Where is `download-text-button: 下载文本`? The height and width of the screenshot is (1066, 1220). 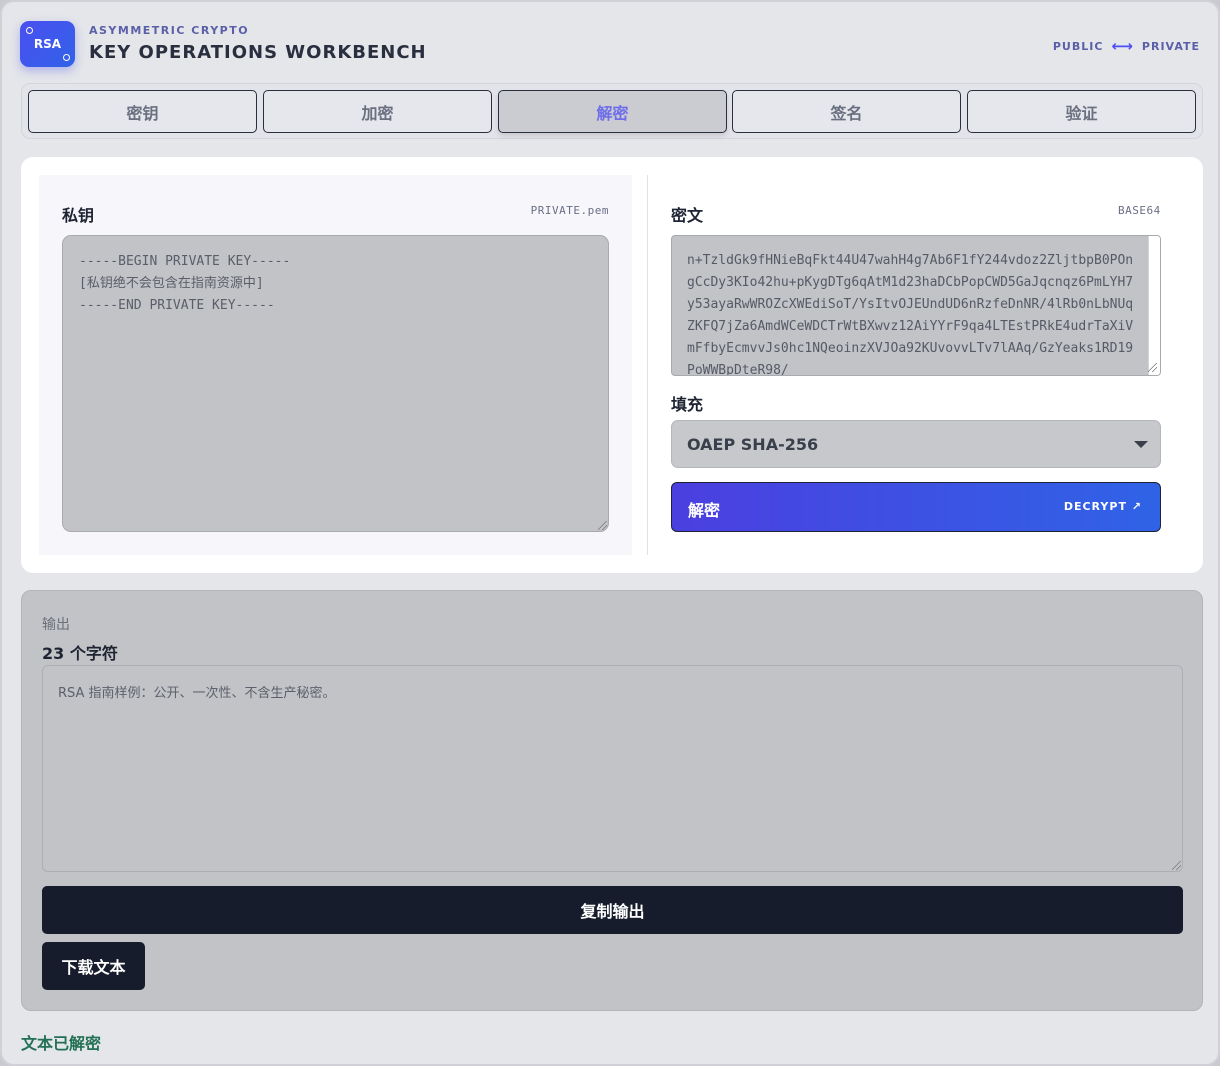 download-text-button: 下载文本 is located at coordinates (93, 966).